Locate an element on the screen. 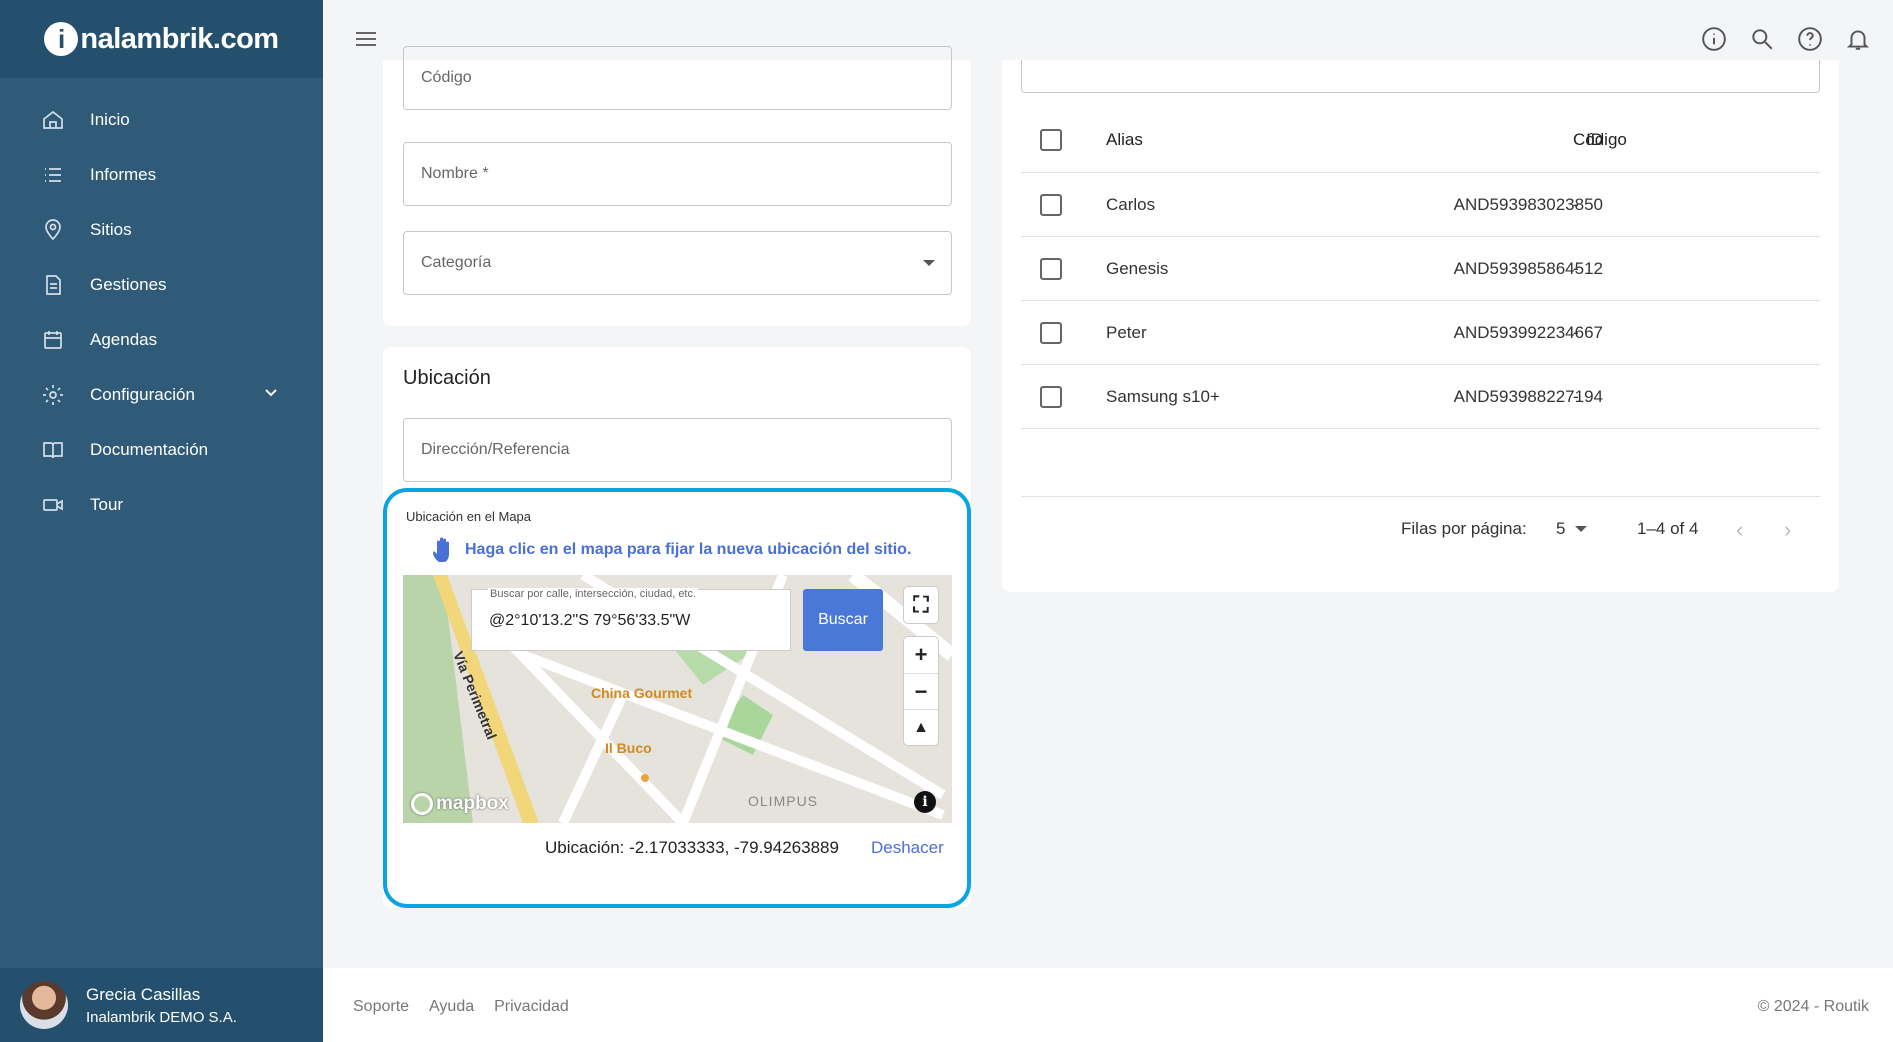 The image size is (1893, 1042). codigo-field: Código is located at coordinates (677, 78).